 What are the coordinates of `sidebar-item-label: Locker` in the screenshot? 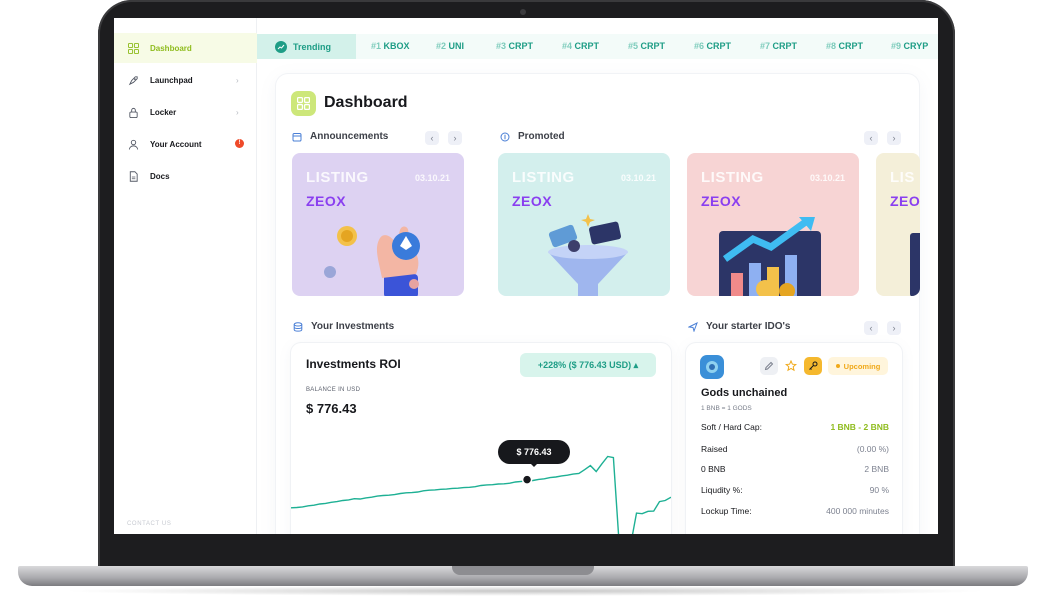 It's located at (163, 112).